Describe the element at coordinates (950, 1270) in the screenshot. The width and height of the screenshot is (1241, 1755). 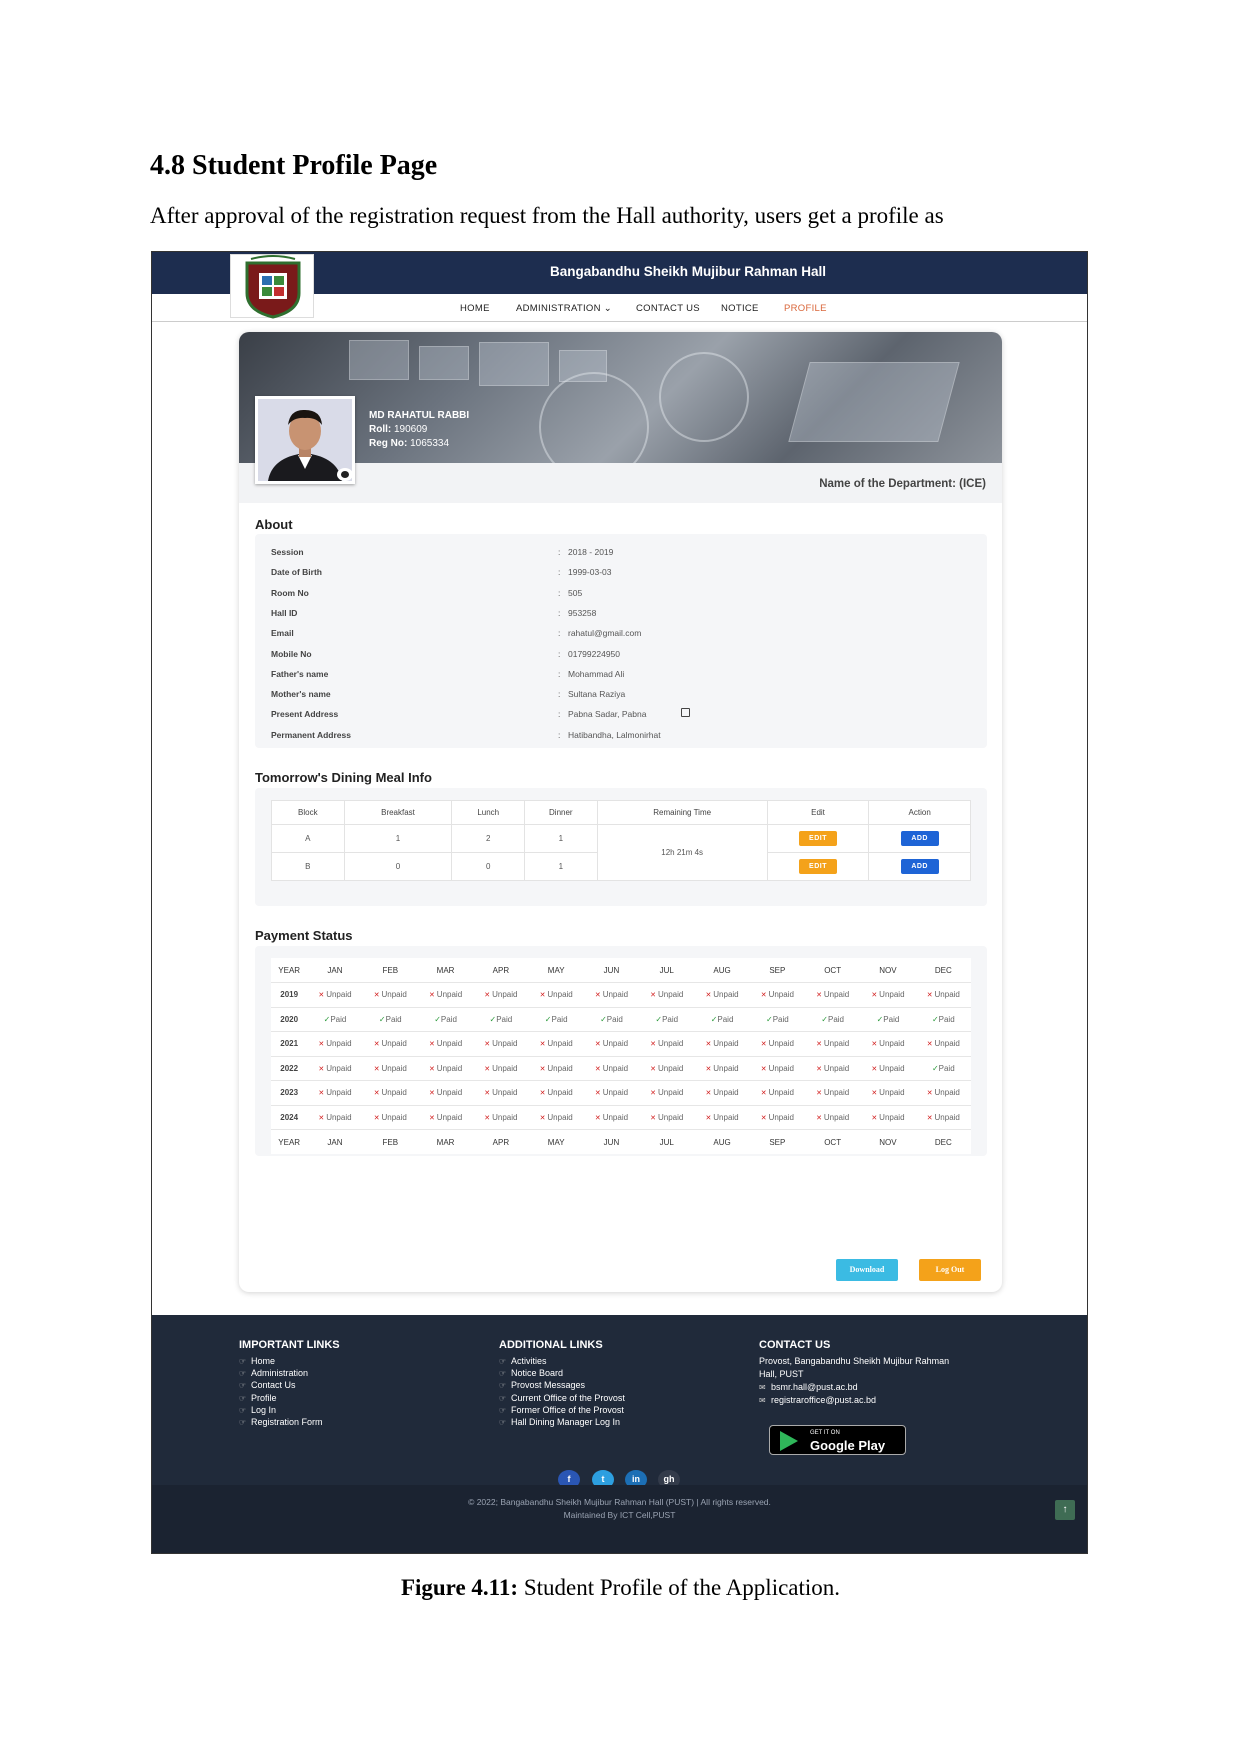
I see `logout-button: Log Out` at that location.